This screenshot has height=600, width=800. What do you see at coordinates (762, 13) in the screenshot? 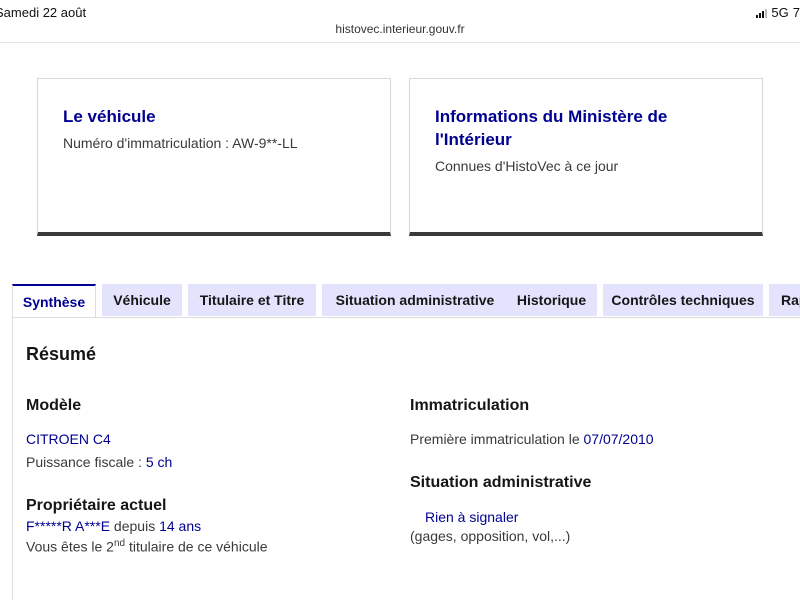
I see `signal-icon` at bounding box center [762, 13].